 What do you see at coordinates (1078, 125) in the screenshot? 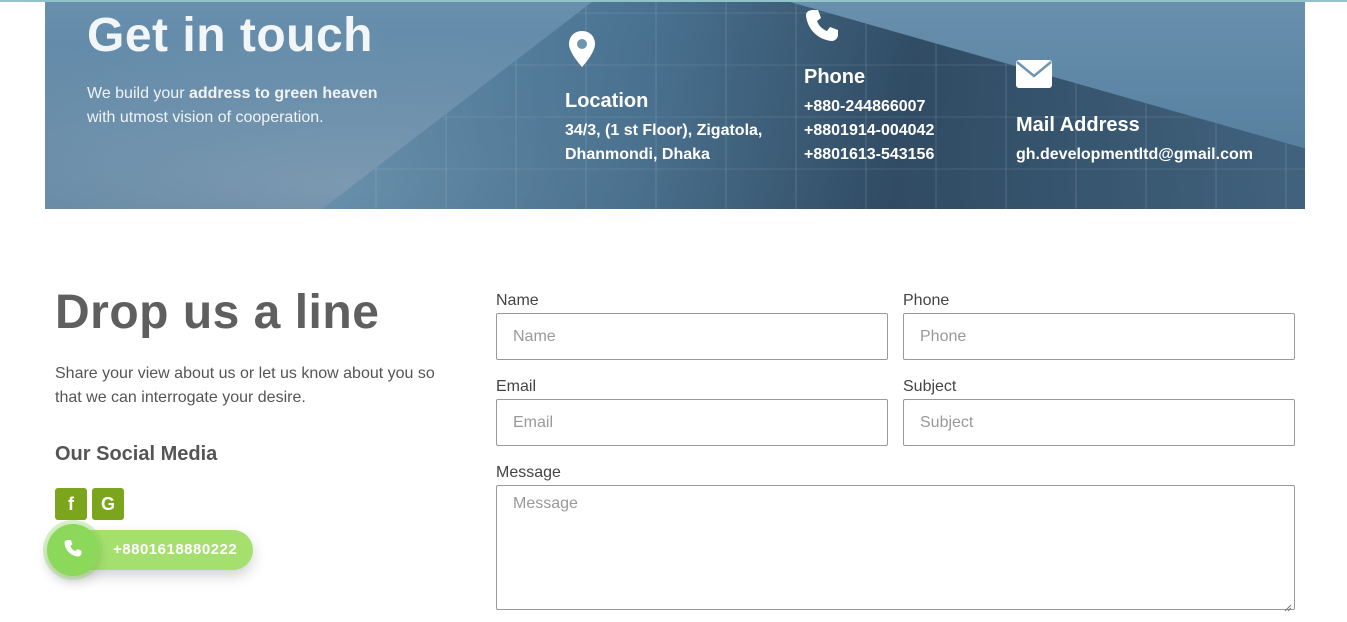
I see `mail-title: Mail Address` at bounding box center [1078, 125].